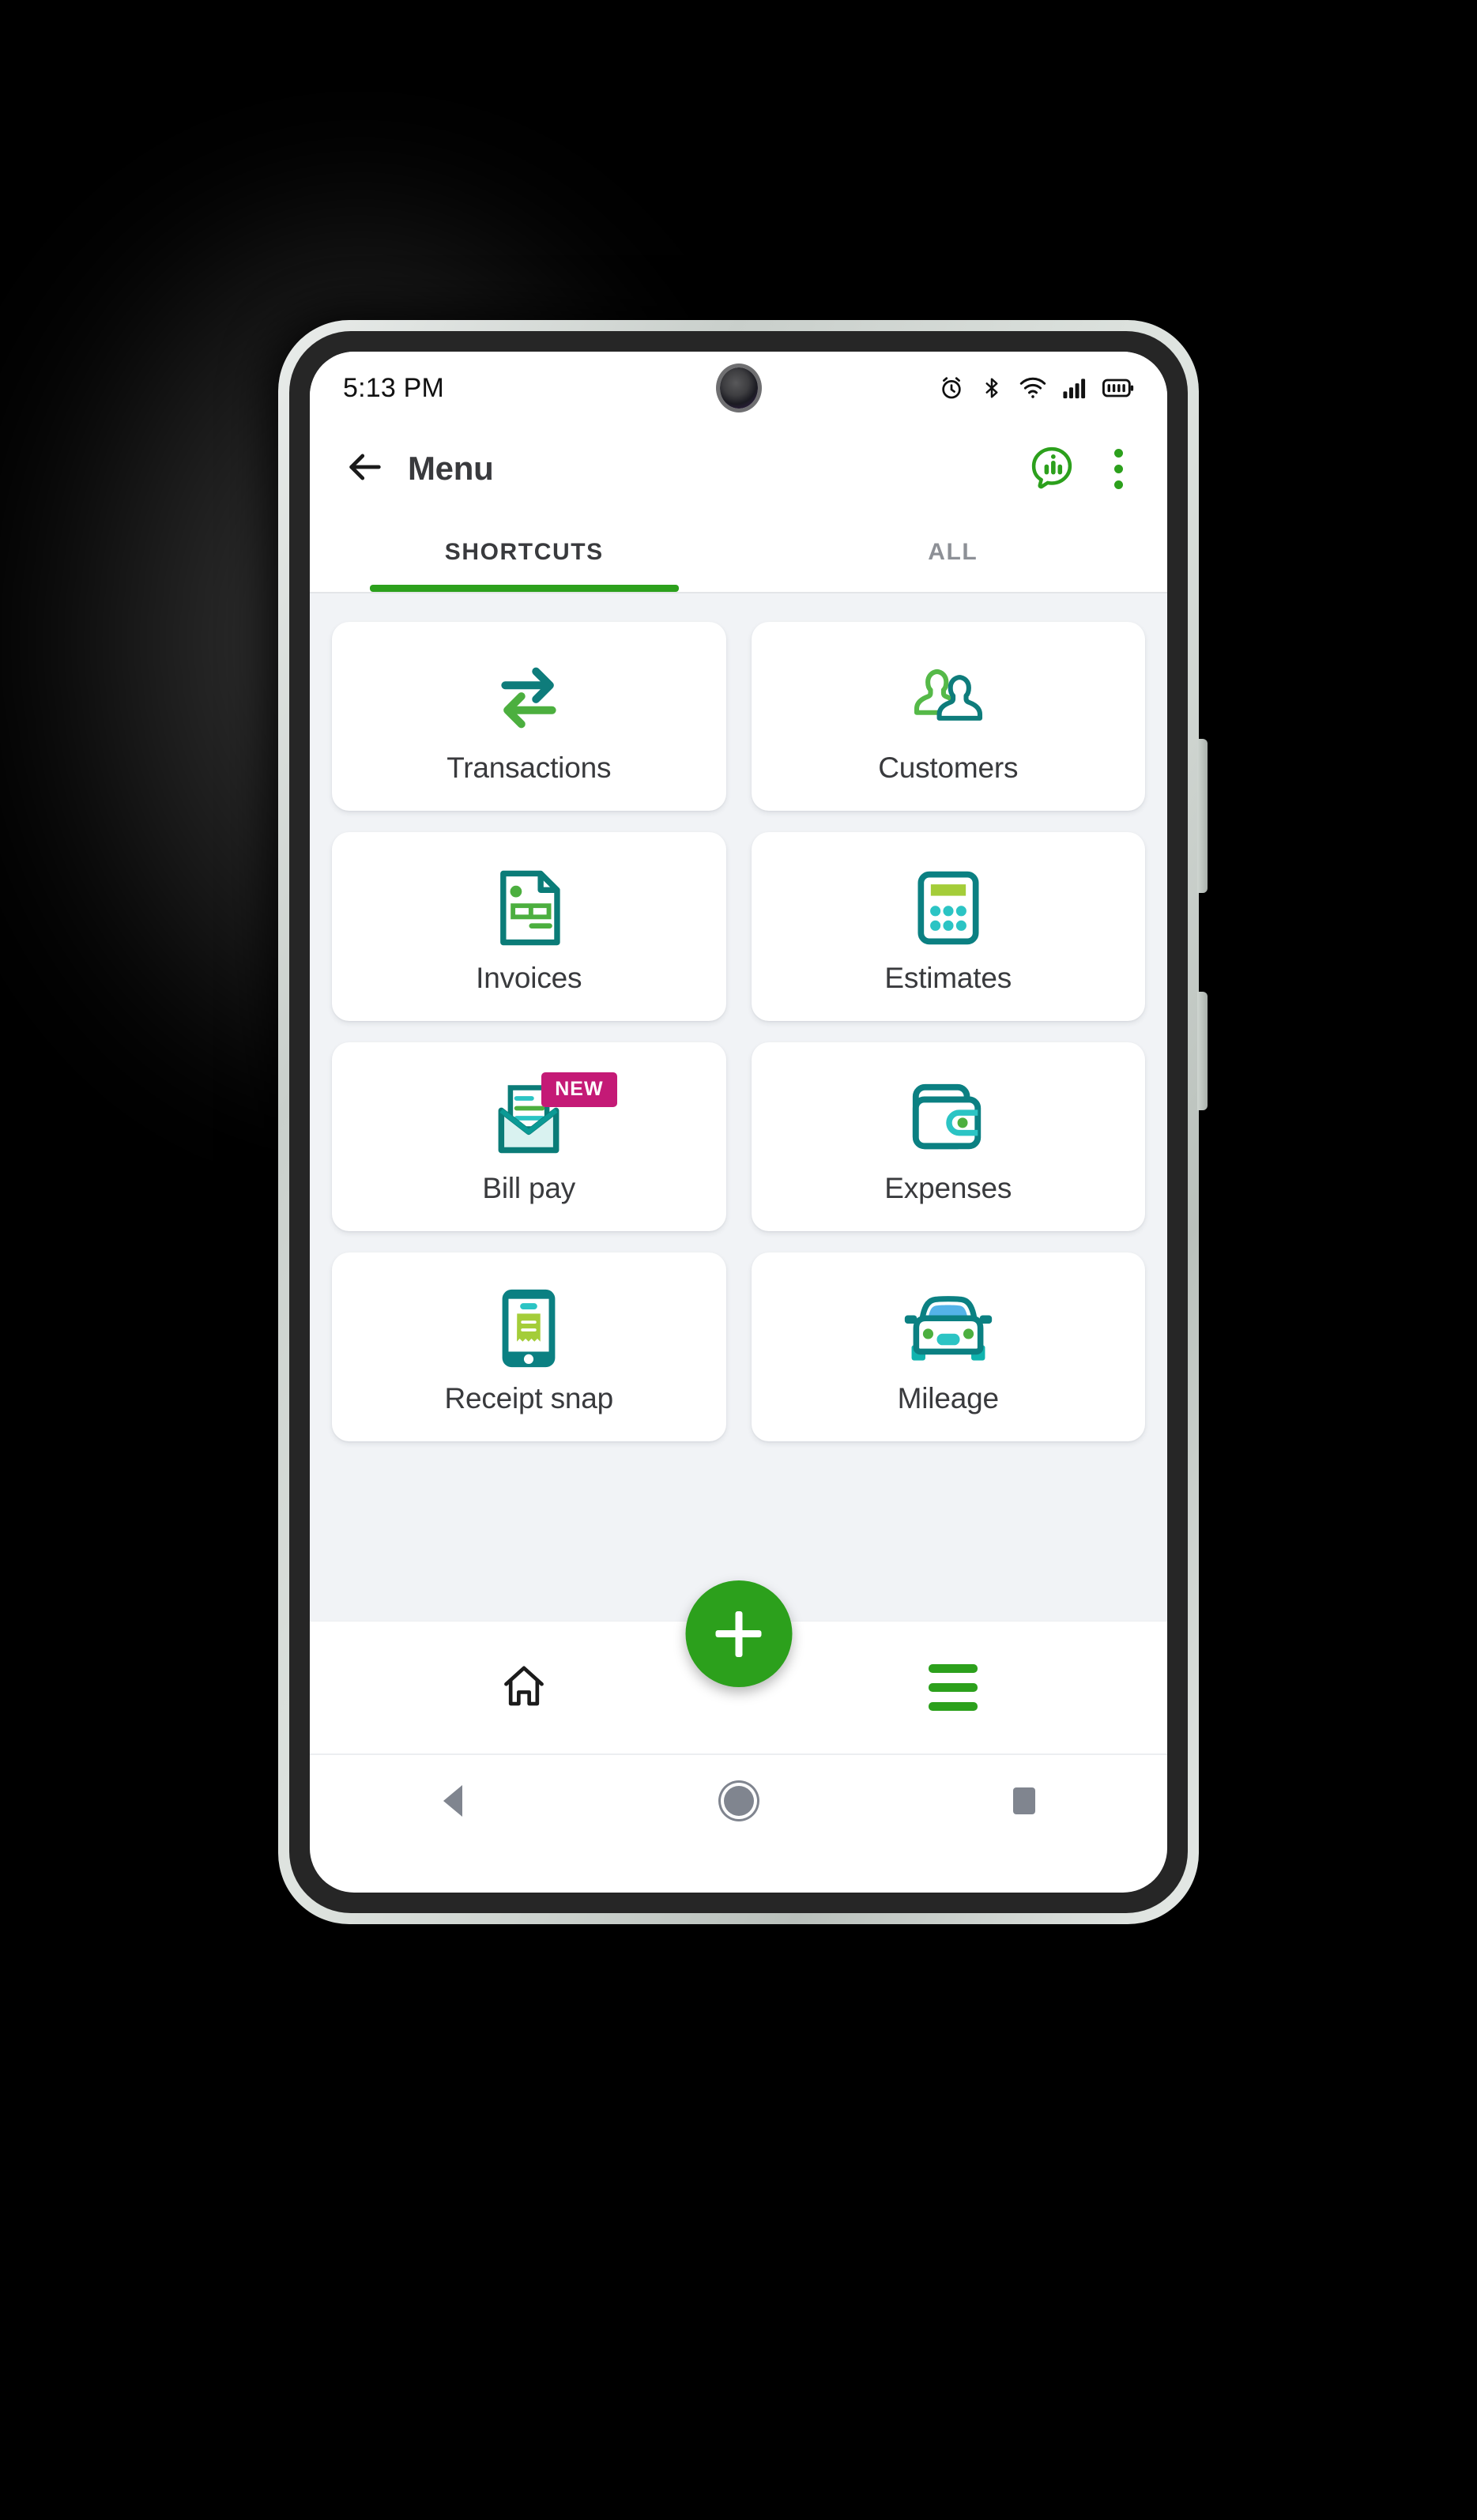  Describe the element at coordinates (451, 468) in the screenshot. I see `page-title: Menu` at that location.